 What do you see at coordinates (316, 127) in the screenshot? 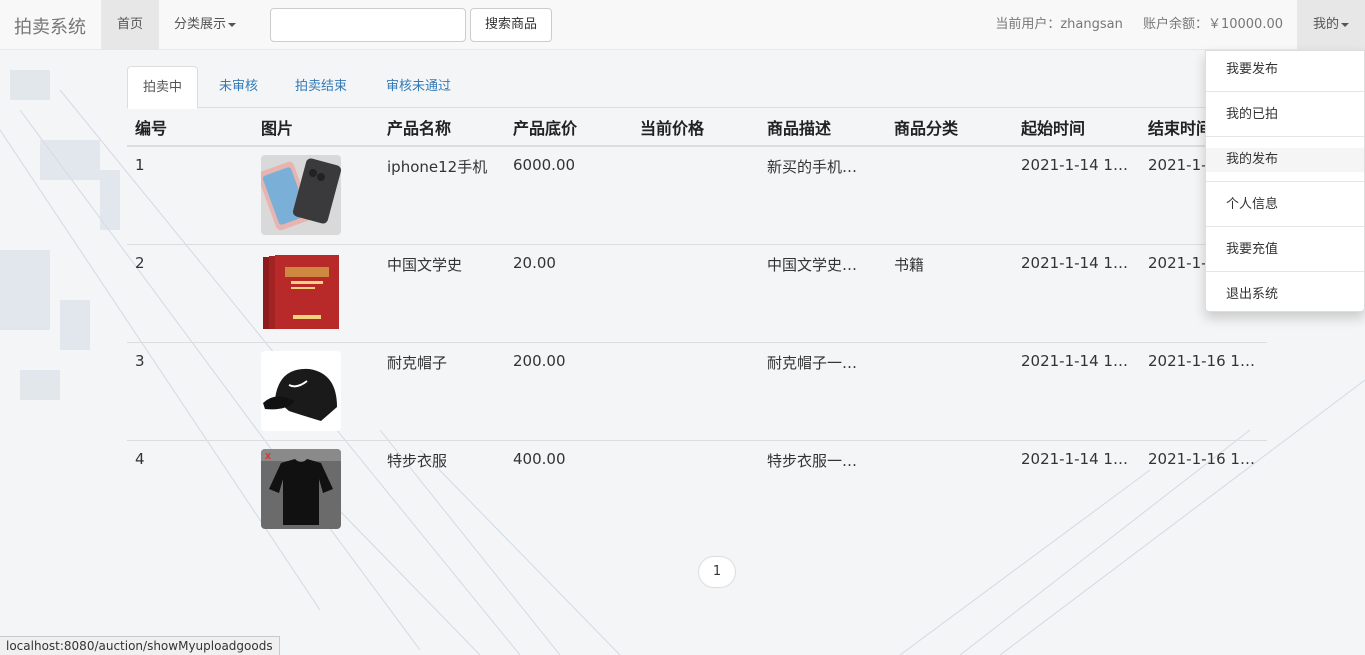
I see `header-image: 图片` at bounding box center [316, 127].